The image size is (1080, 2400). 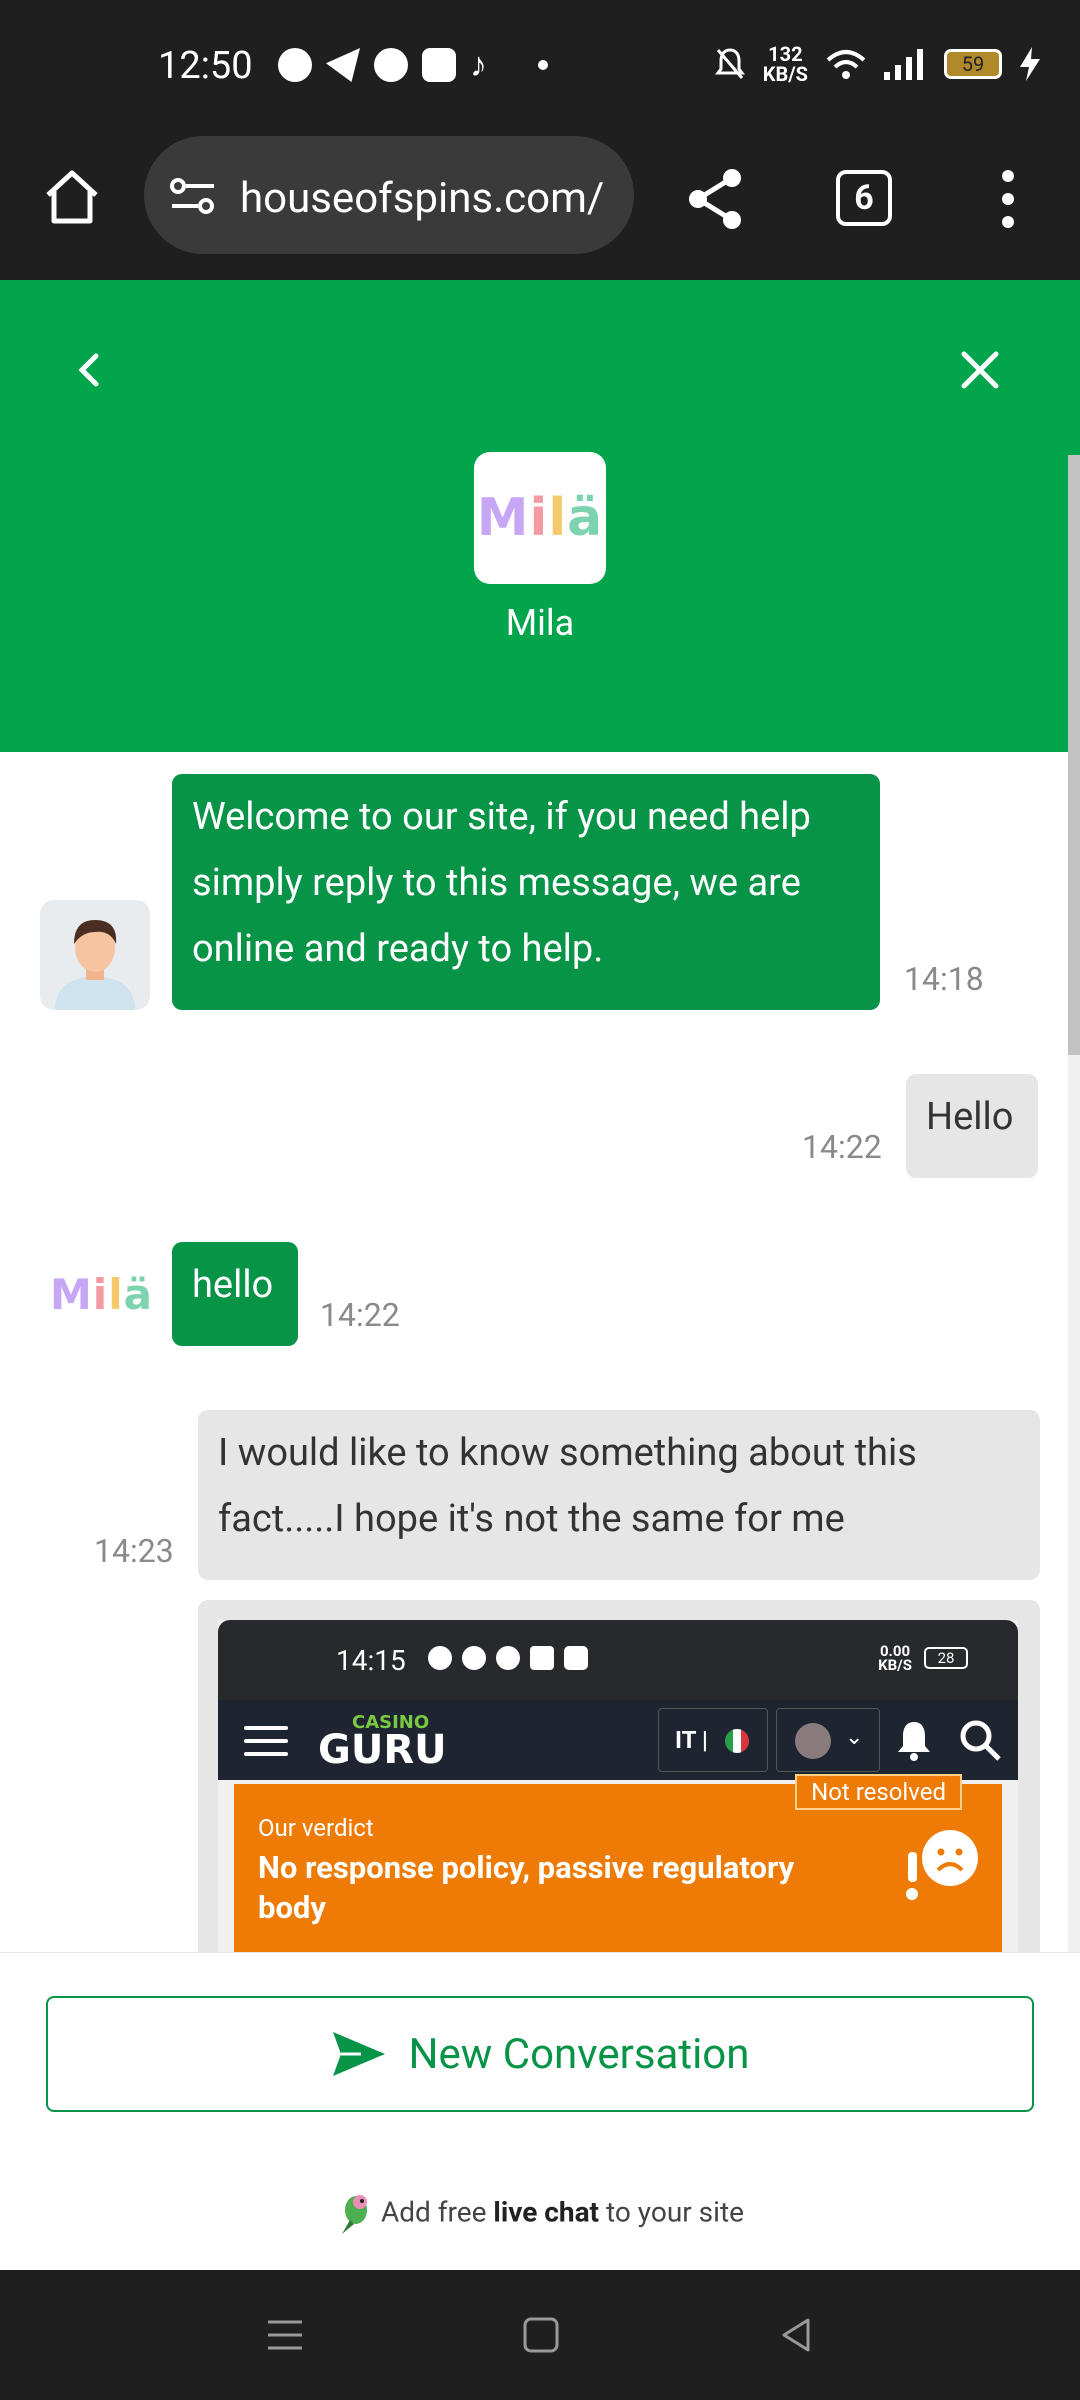 I want to click on net-speed-unit: KB/S, so click(x=785, y=74).